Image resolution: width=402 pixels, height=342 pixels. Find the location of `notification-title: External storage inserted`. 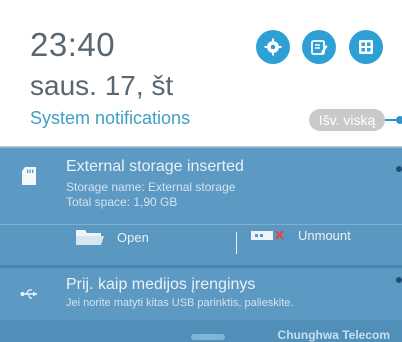

notification-title: External storage inserted is located at coordinates (155, 166).